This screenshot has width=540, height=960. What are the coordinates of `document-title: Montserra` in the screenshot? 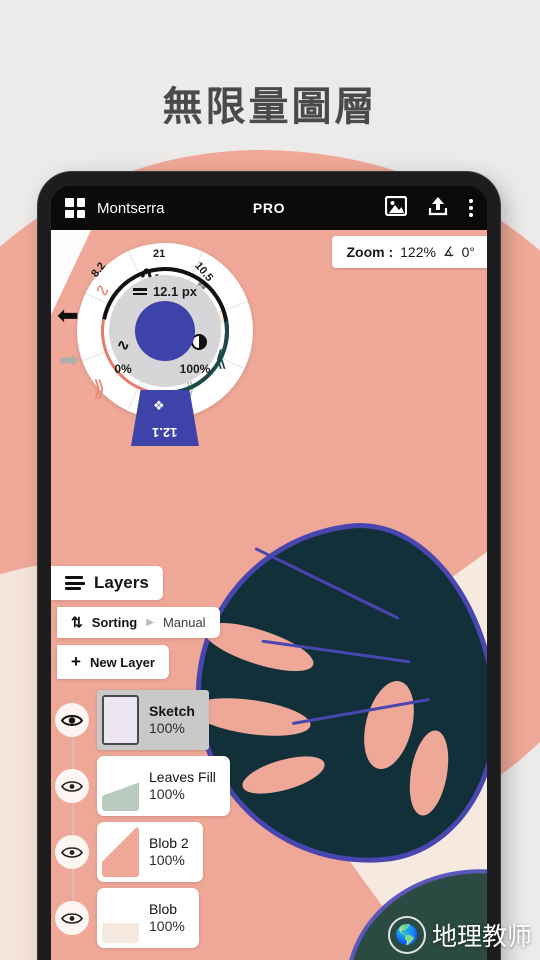 It's located at (131, 208).